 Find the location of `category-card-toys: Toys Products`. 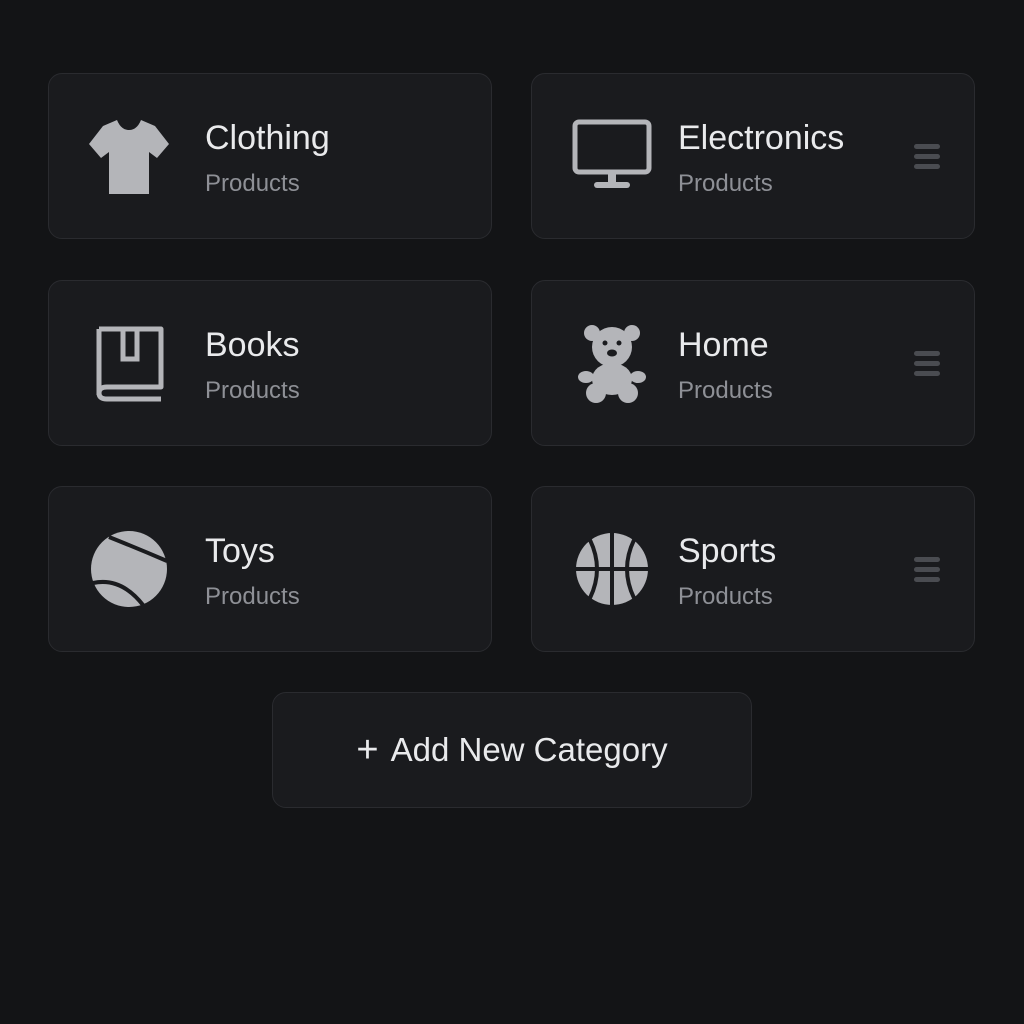

category-card-toys: Toys Products is located at coordinates (270, 569).